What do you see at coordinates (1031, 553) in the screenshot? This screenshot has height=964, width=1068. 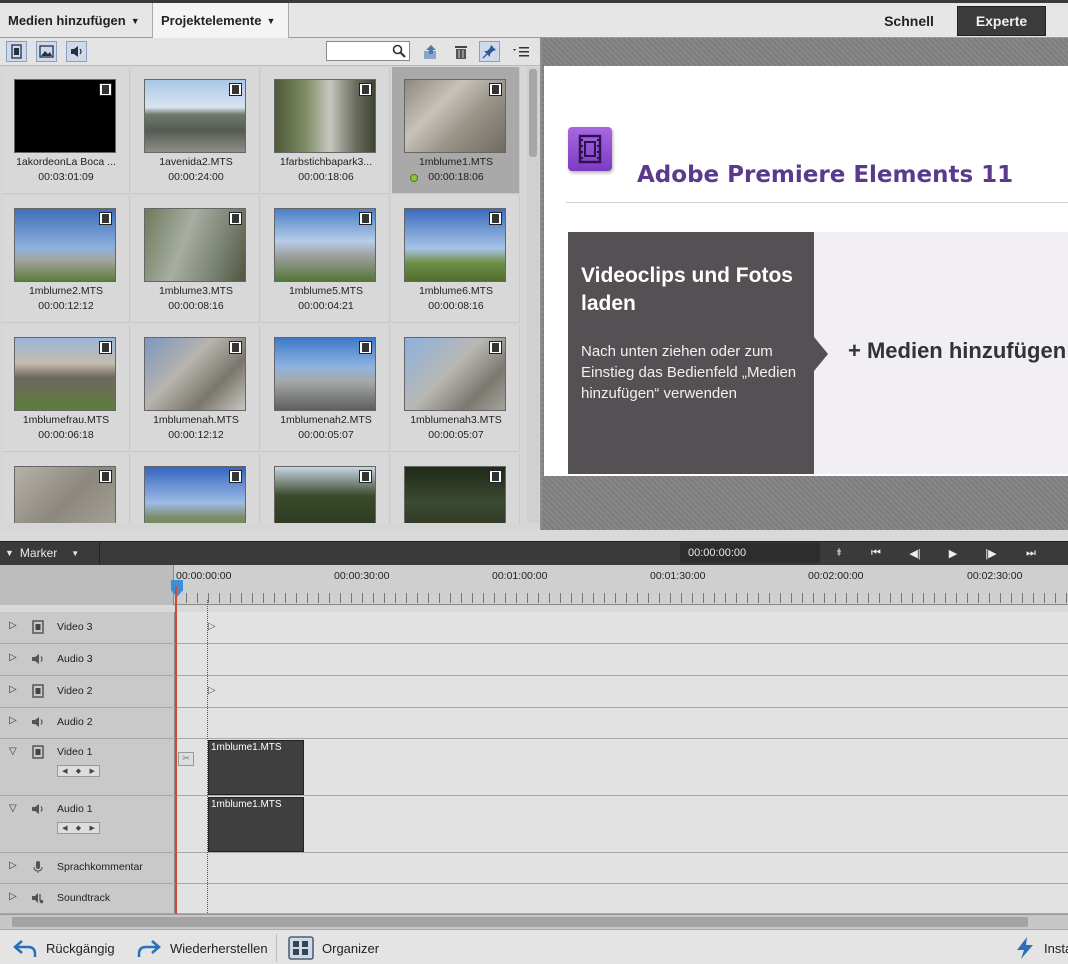 I see `skip-forward-icon: ⏭` at bounding box center [1031, 553].